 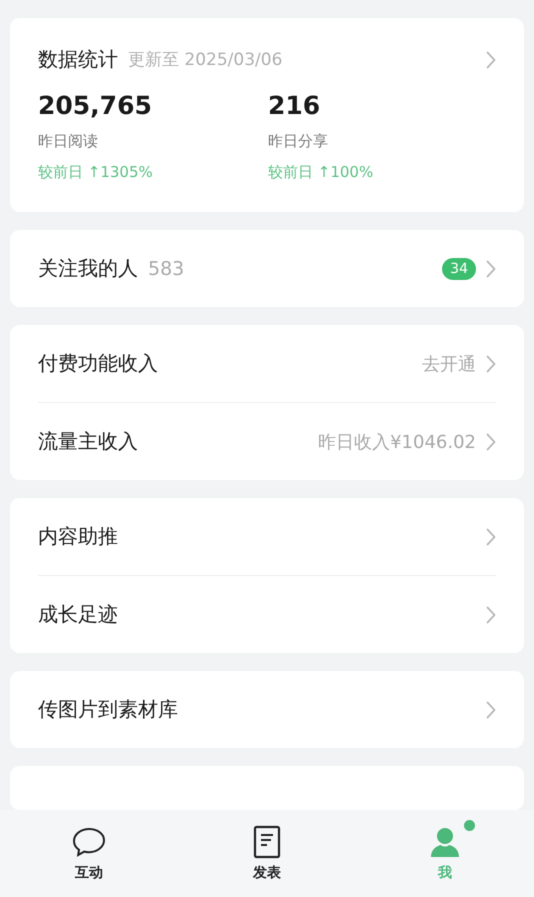 What do you see at coordinates (78, 59) in the screenshot?
I see `stats-title: 数据统计` at bounding box center [78, 59].